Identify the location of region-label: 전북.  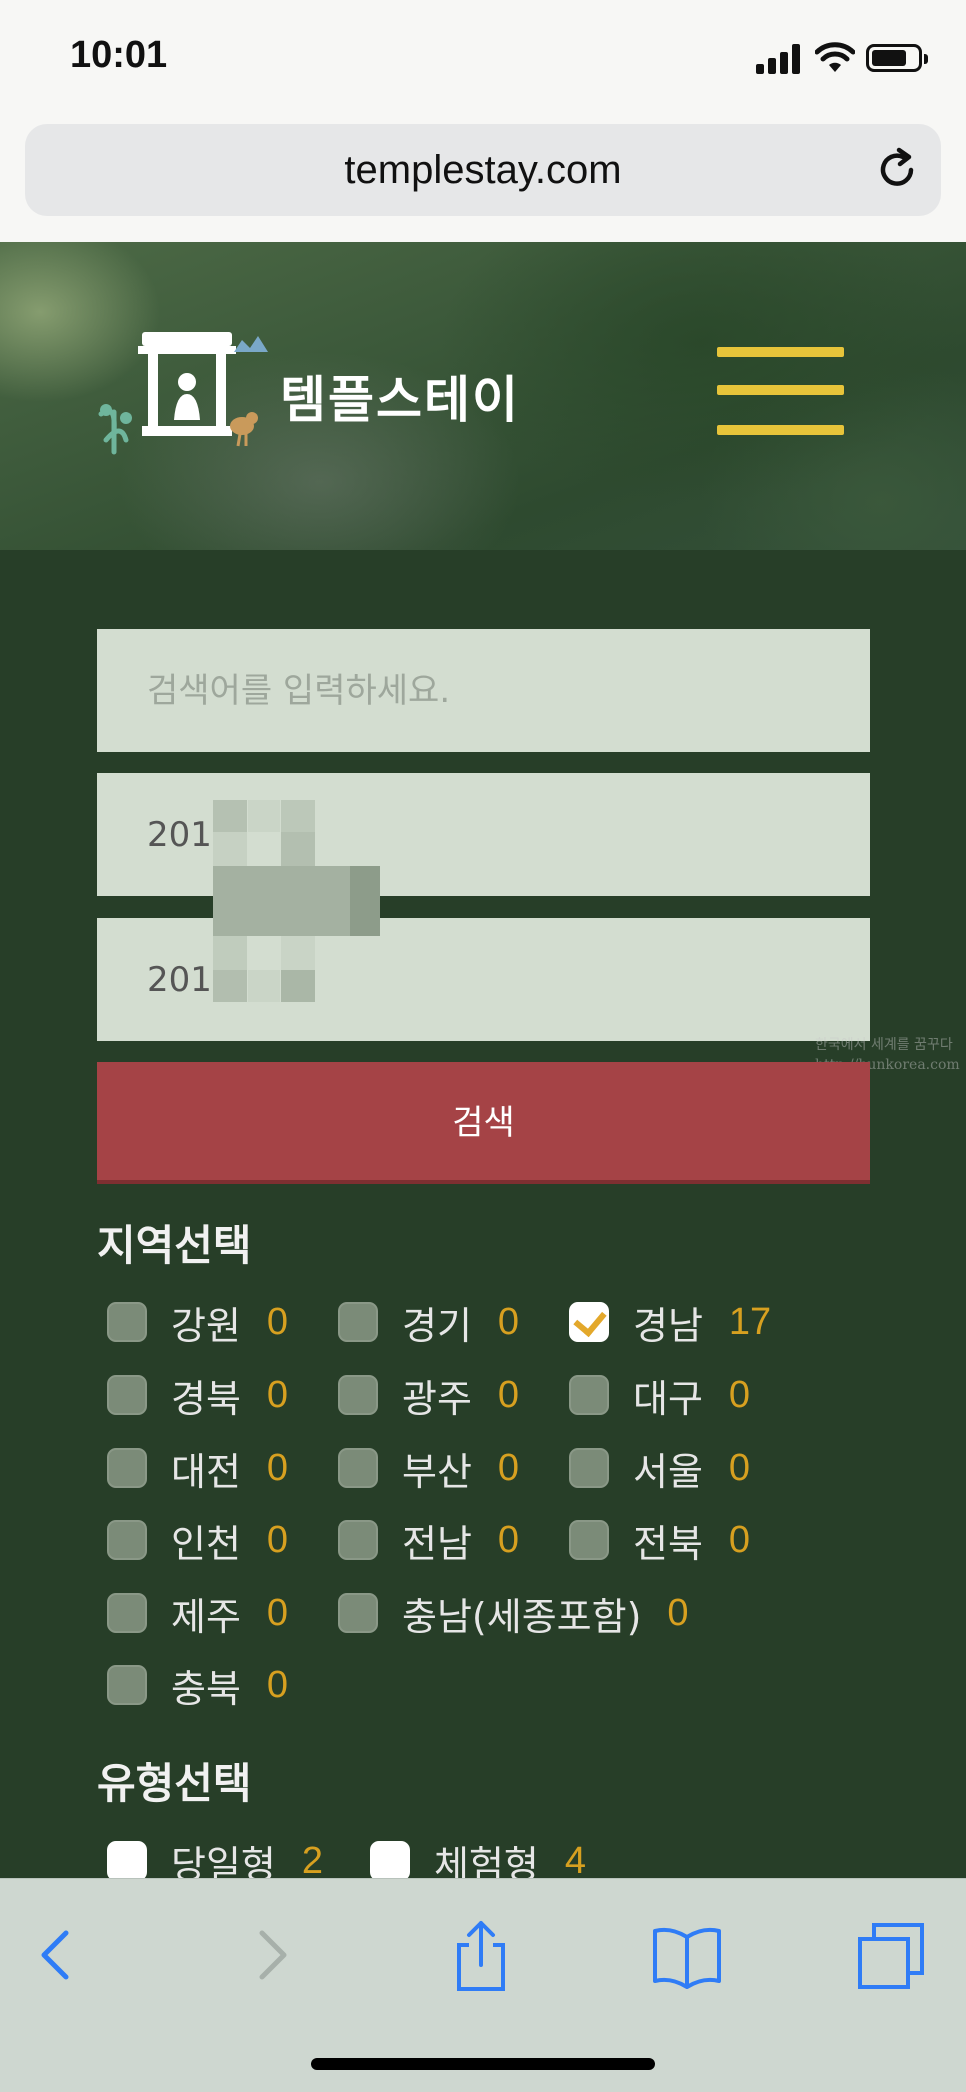
(668, 1543).